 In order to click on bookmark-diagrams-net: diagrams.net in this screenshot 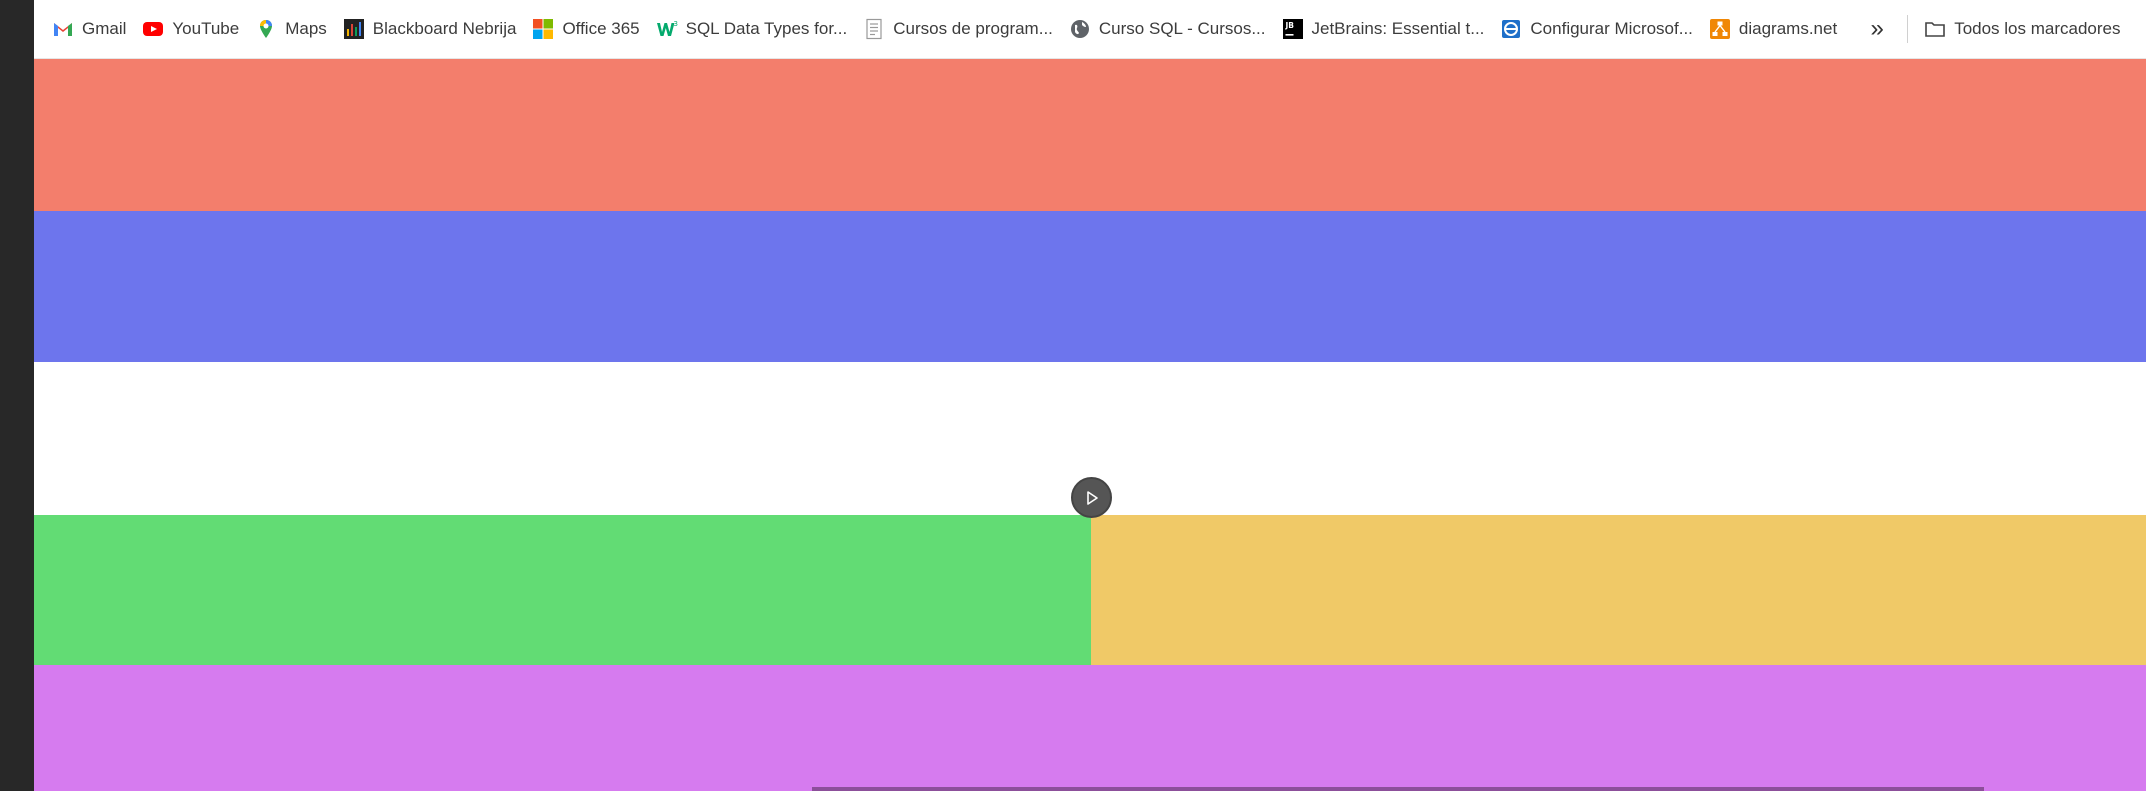, I will do `click(1777, 29)`.